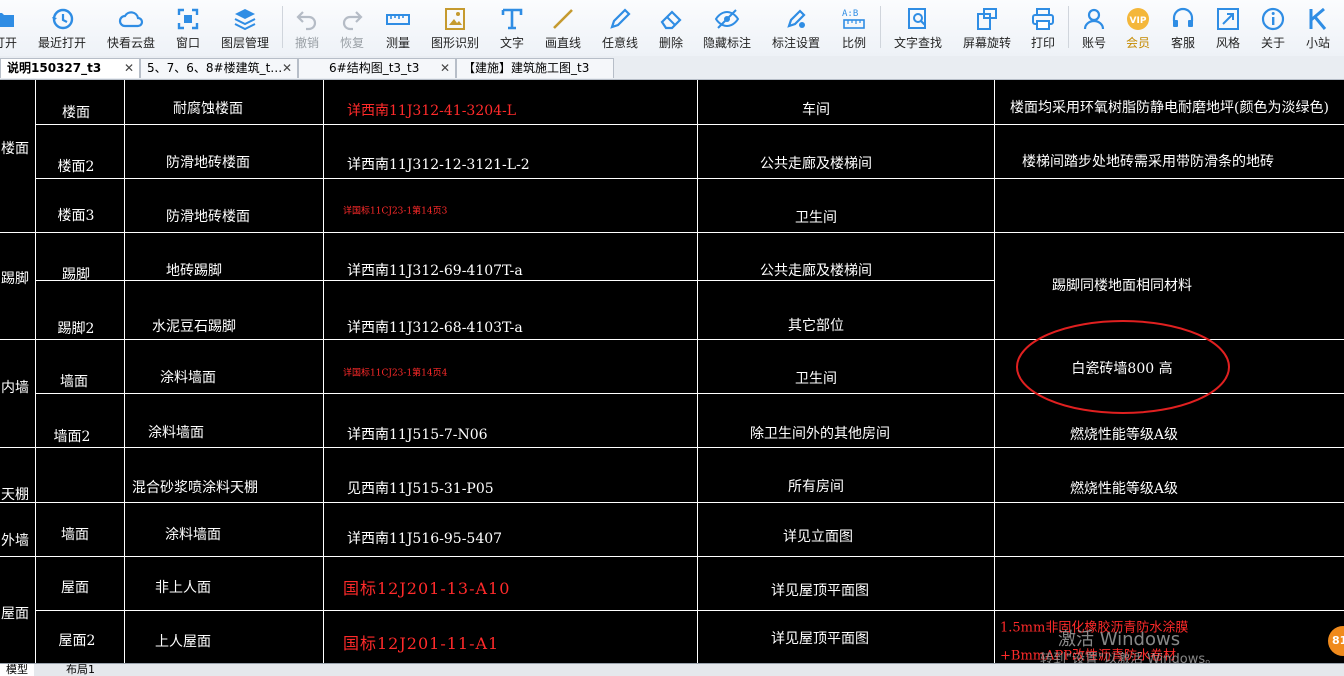 This screenshot has height=676, width=1344. I want to click on pen-settings-icon, so click(796, 18).